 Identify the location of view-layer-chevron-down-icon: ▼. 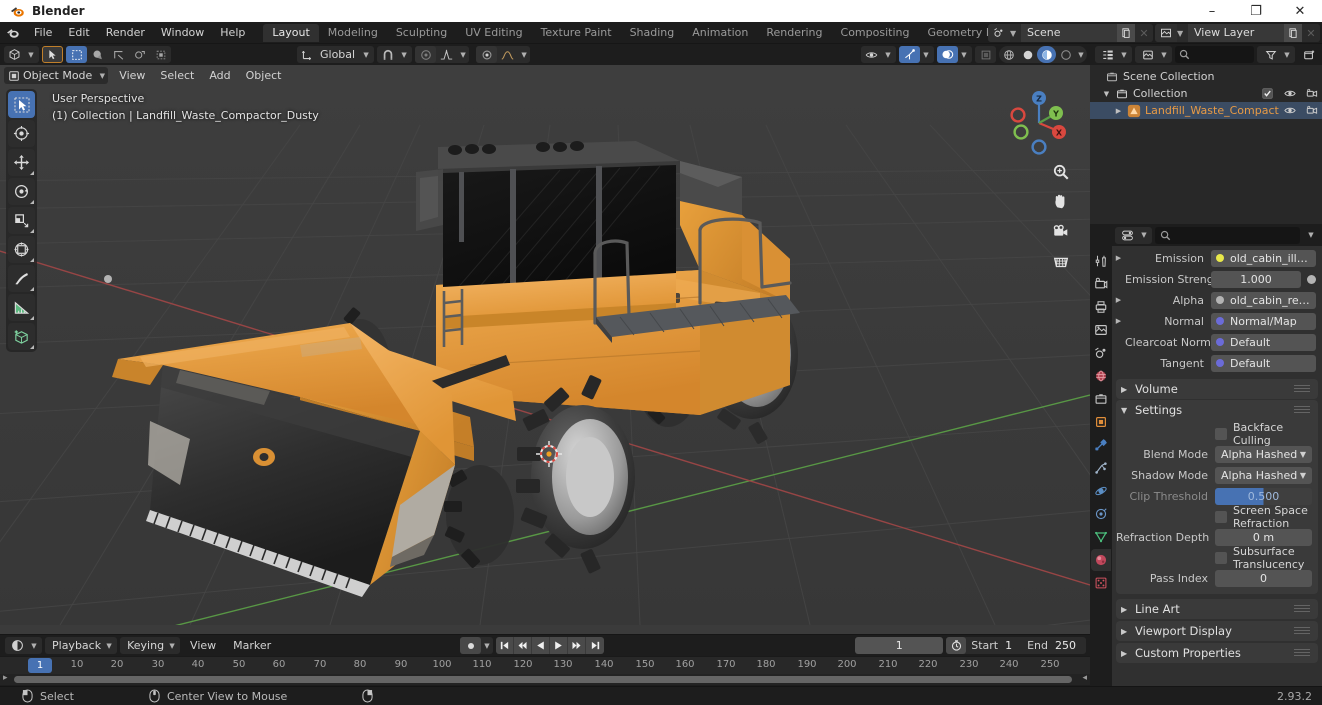
(1182, 33).